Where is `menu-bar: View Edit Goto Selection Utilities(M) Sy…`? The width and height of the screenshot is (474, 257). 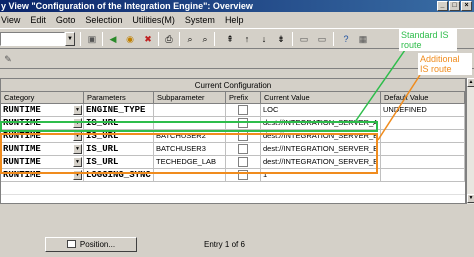 menu-bar: View Edit Goto Selection Utilities(M) Sy… is located at coordinates (237, 20).